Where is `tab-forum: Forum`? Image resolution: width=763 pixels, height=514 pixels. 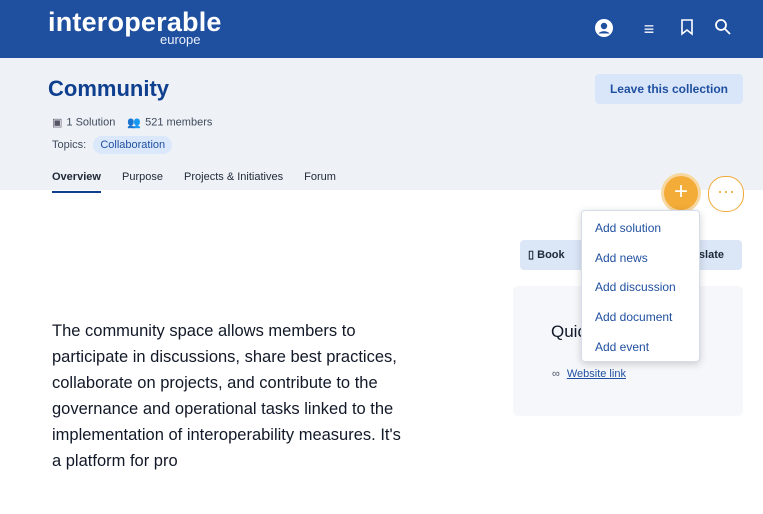
tab-forum: Forum is located at coordinates (320, 181).